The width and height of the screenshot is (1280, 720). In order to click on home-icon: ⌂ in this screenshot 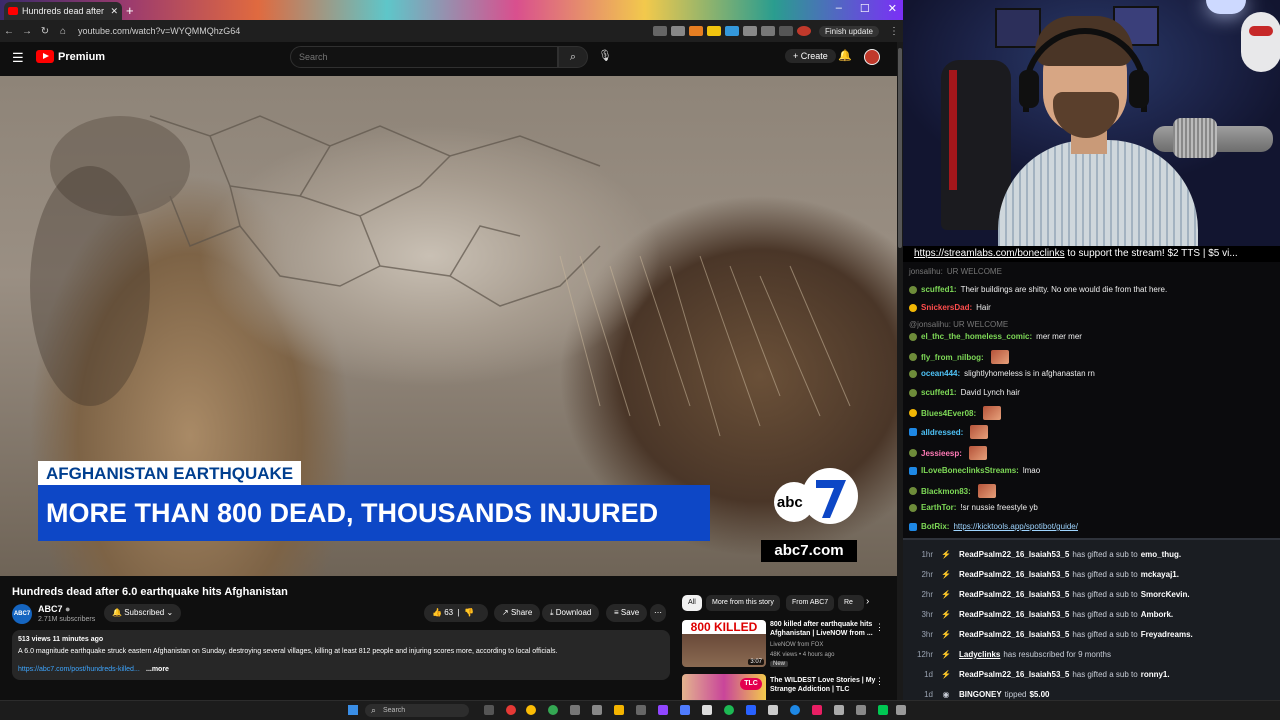, I will do `click(63, 31)`.